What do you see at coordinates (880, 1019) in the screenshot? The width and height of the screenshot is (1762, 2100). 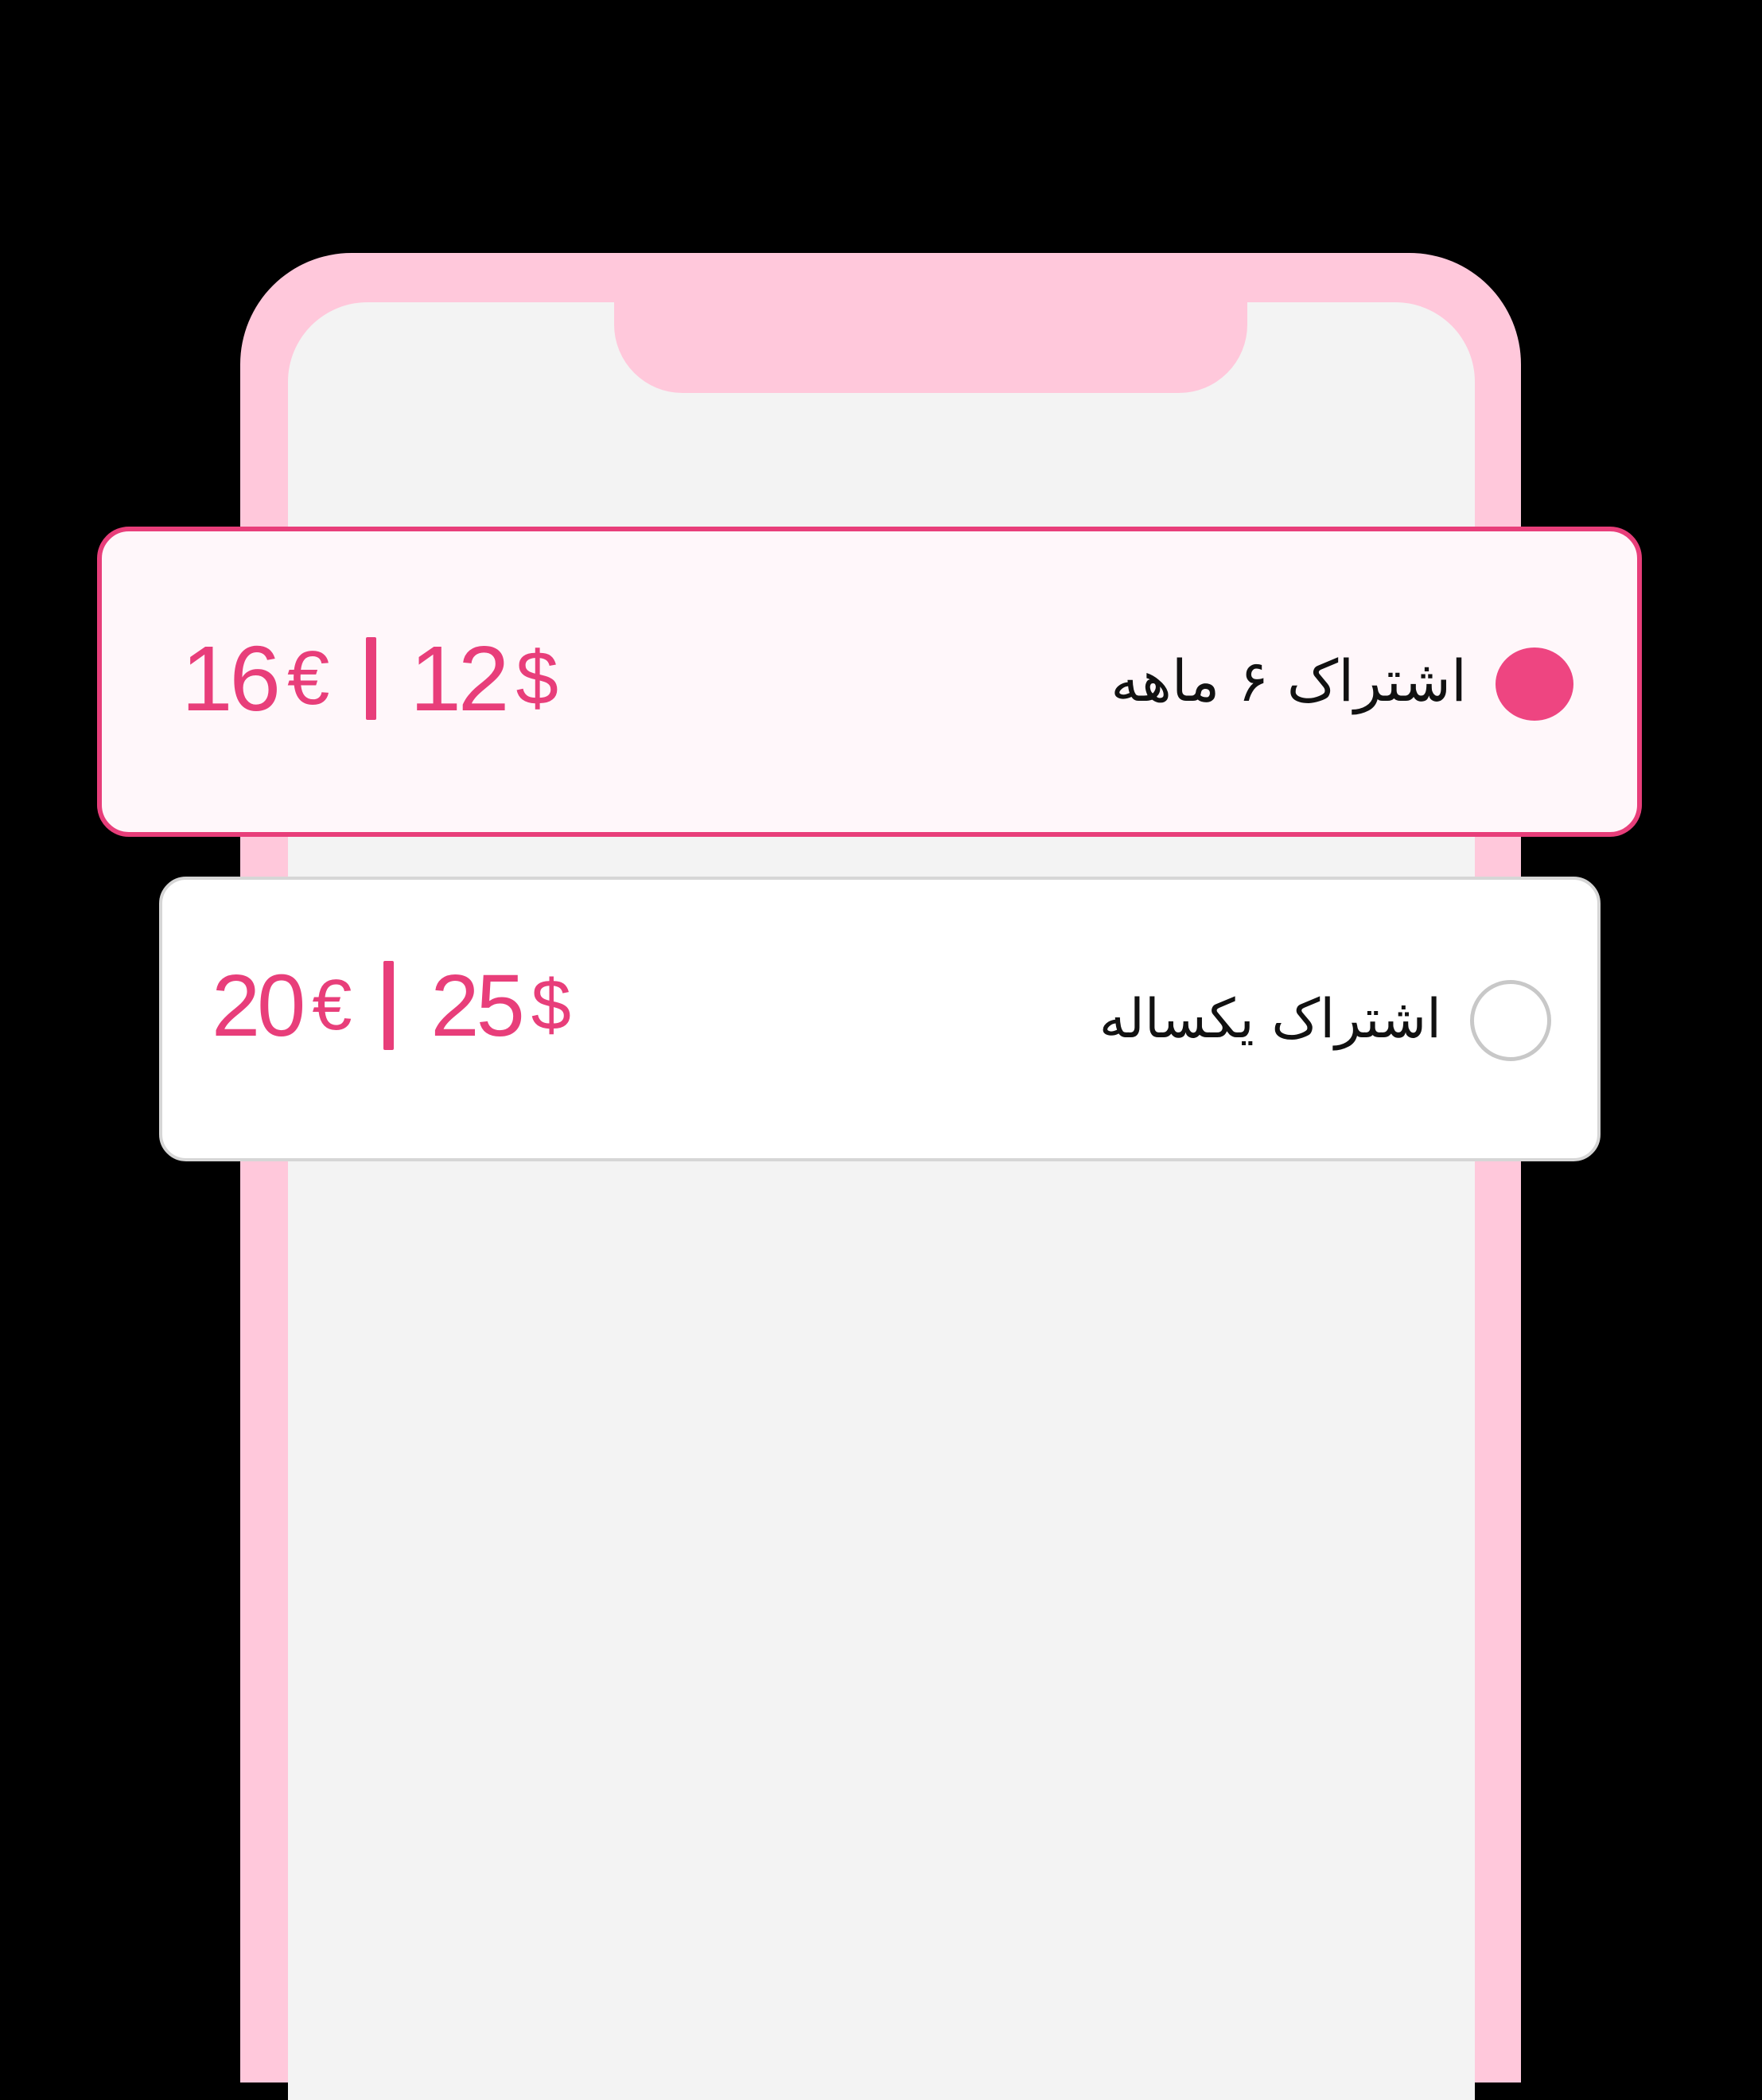 I see `plan-option-yearly: اشتراک یکساله 20 € 25 $` at bounding box center [880, 1019].